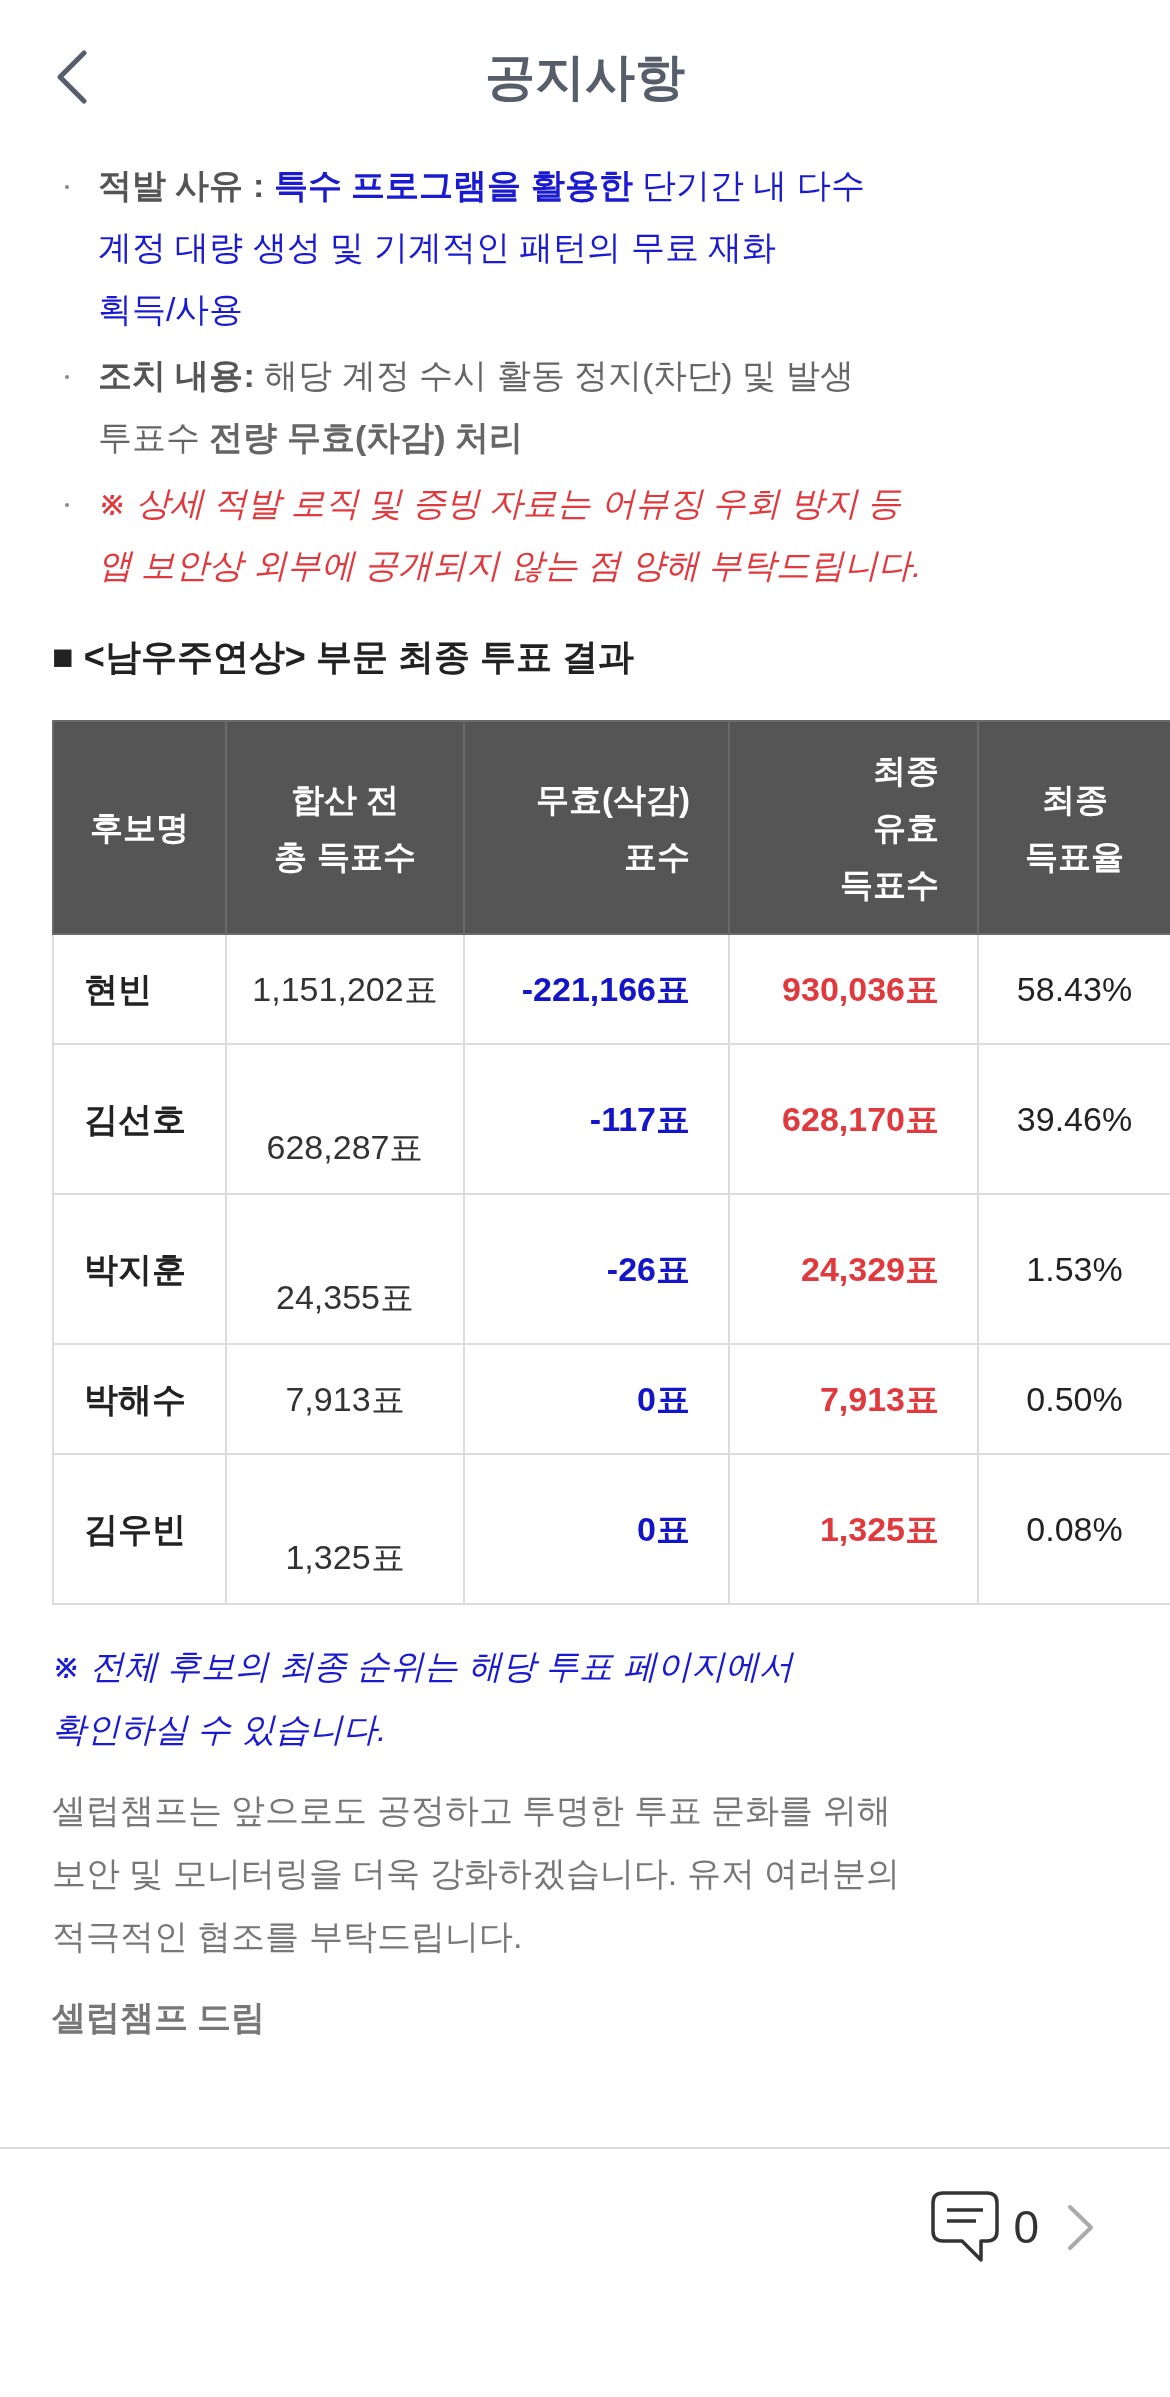 This screenshot has height=2397, width=1170. I want to click on table-cell: 930,036표, so click(853, 989).